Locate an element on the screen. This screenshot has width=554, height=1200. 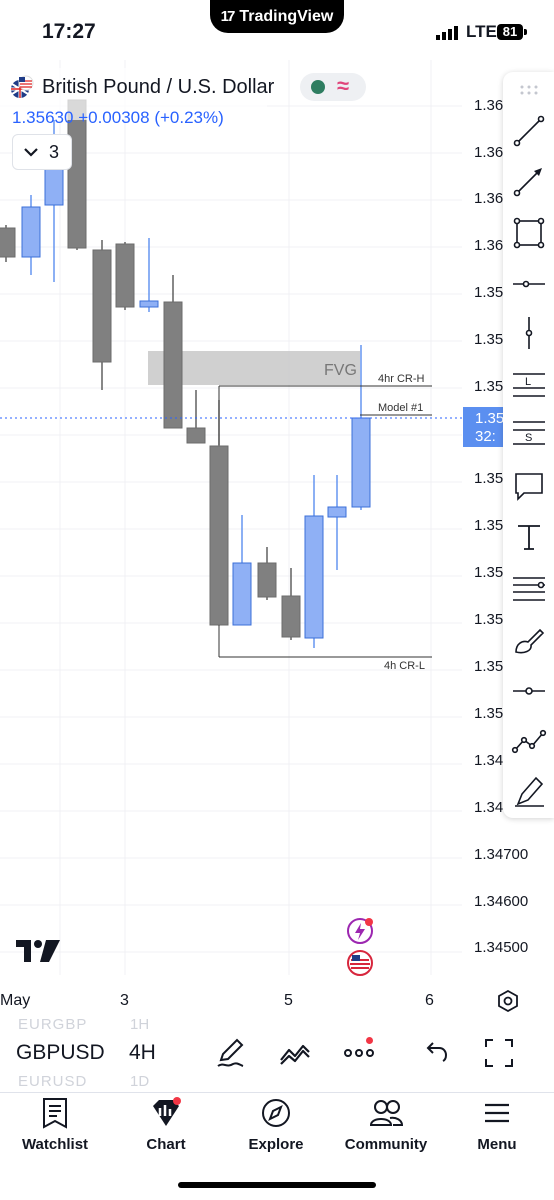
long-position-icon: L is located at coordinates (529, 383).